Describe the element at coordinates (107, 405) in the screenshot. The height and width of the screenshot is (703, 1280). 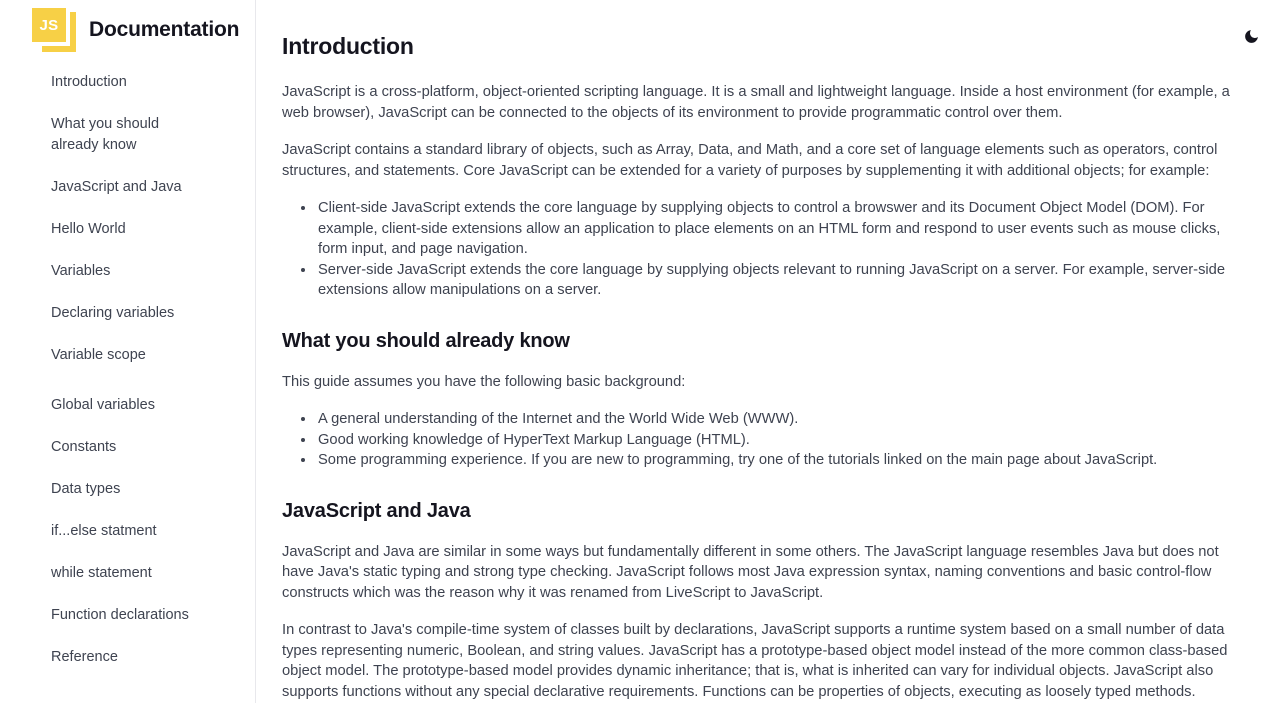
I see `sidebar-item-global-variables: Global variables` at that location.